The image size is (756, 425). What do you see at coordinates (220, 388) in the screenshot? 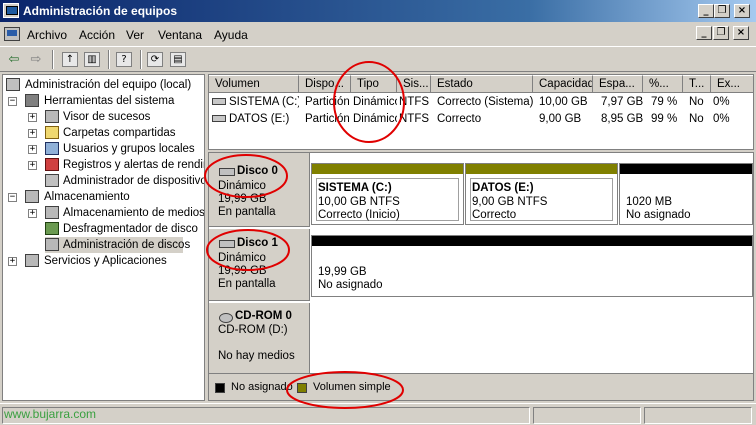
I see `legend-swatch-unallocated` at bounding box center [220, 388].